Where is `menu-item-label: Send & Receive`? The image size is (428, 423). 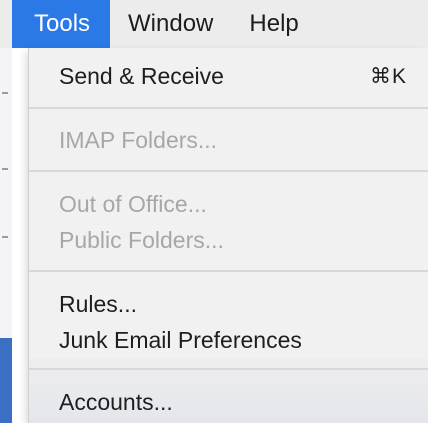 menu-item-label: Send & Receive is located at coordinates (141, 75).